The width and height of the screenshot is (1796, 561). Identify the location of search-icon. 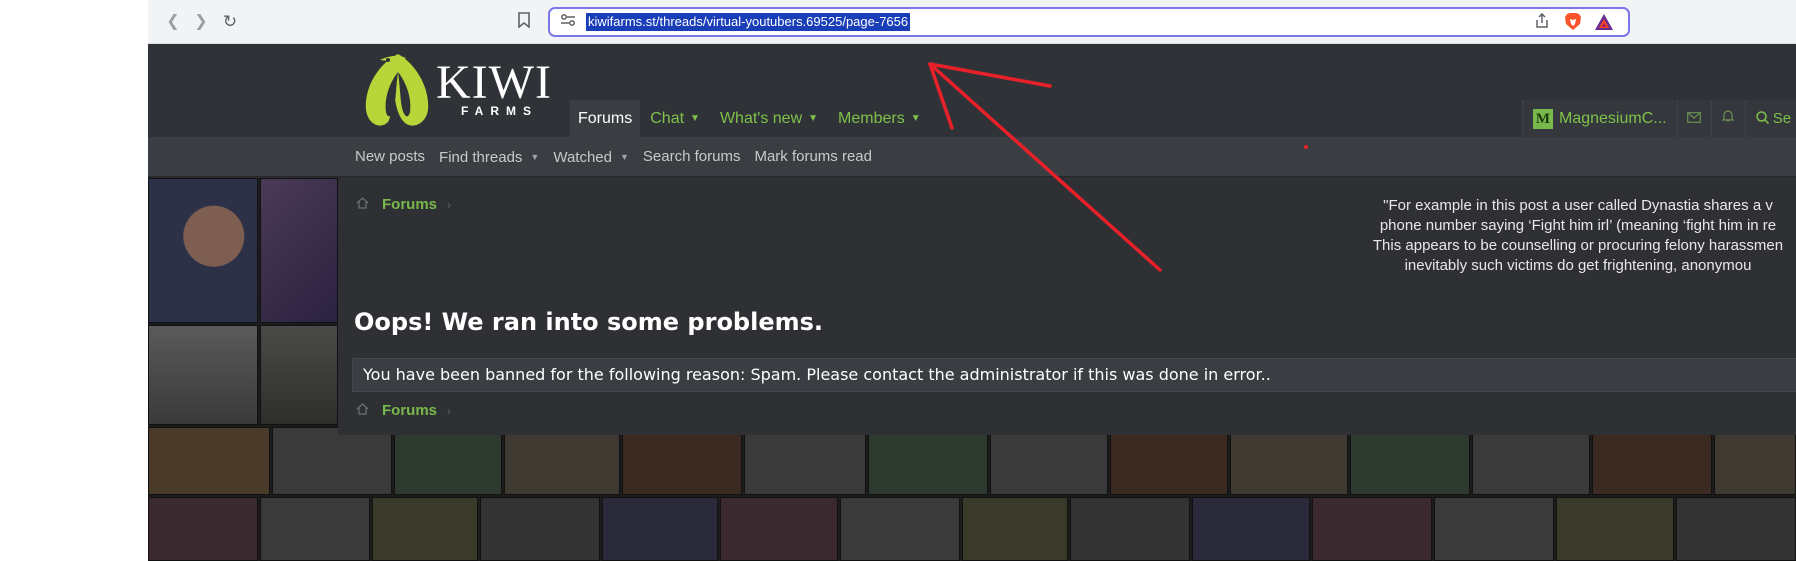
(1762, 118).